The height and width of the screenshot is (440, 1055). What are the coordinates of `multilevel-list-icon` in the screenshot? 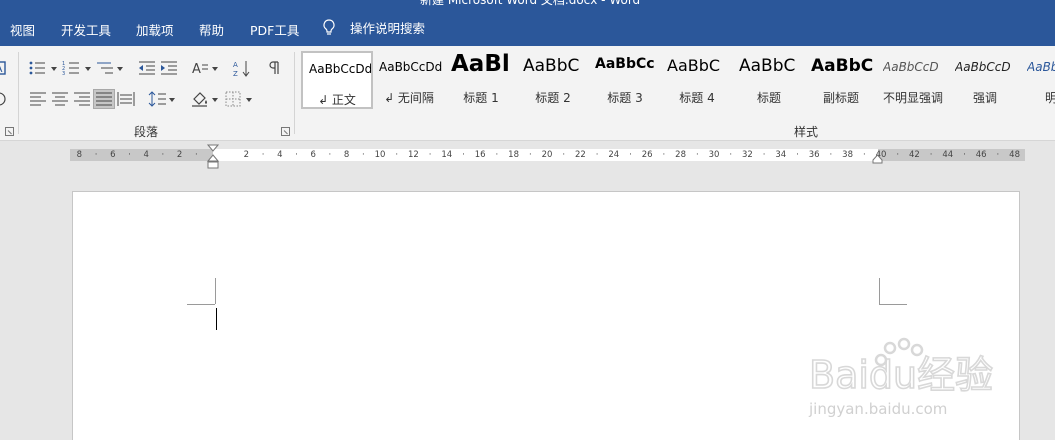 It's located at (105, 68).